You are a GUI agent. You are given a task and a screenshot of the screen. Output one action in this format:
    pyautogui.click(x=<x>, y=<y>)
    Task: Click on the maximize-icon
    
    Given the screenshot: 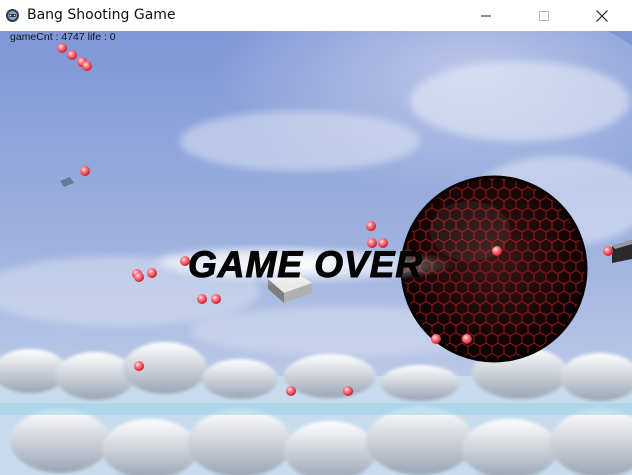 What is the action you would take?
    pyautogui.click(x=544, y=15)
    